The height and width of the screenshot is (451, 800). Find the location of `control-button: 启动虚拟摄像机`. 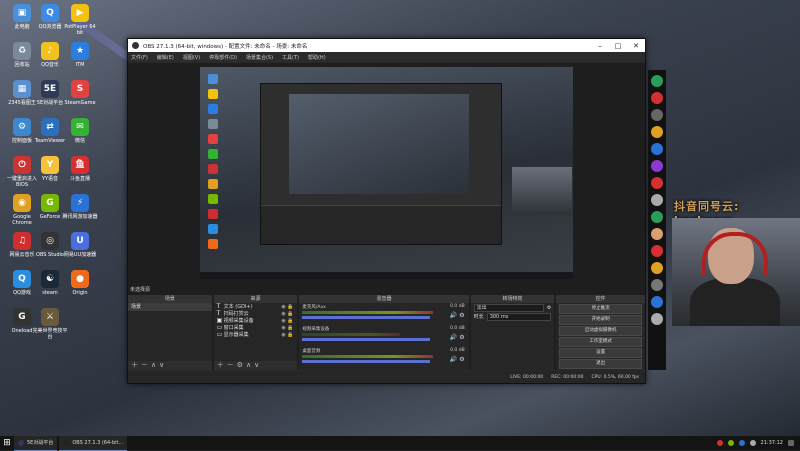

control-button: 启动虚拟摄像机 is located at coordinates (600, 331).